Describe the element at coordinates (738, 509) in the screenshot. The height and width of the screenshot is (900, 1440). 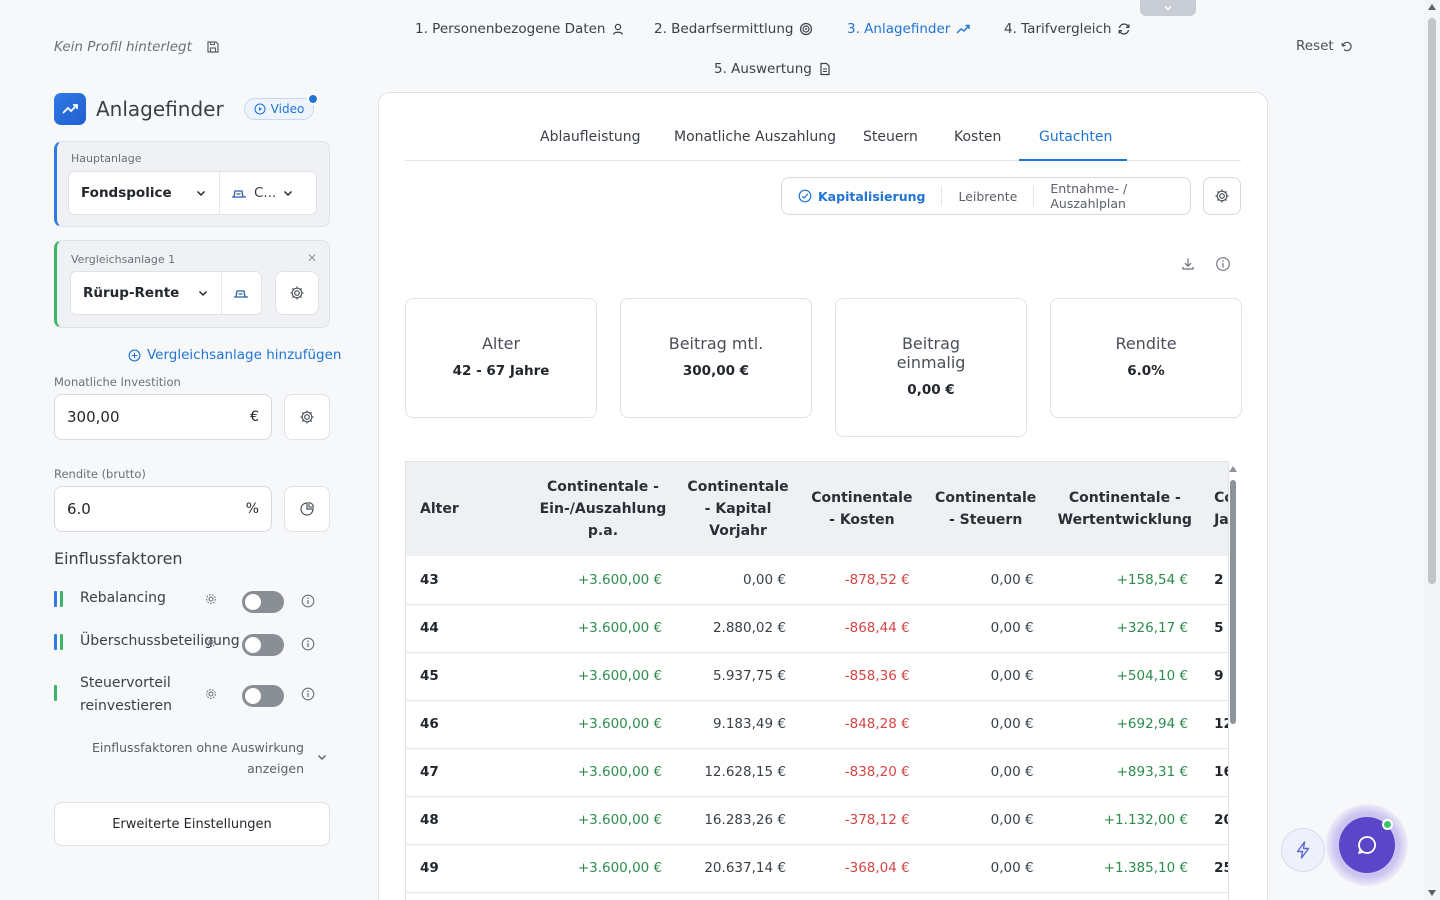
I see `column-header: Continentale - Kapital Vorjahr` at that location.